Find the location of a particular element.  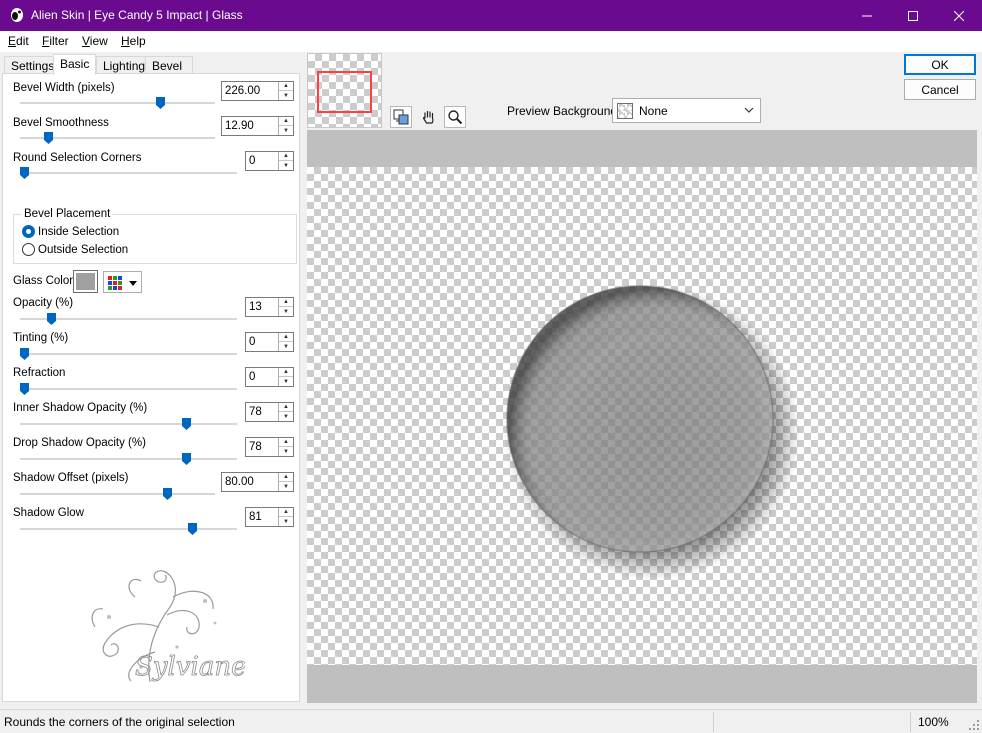

tinting-spinner: 0 ▲ ▼ is located at coordinates (269, 342).